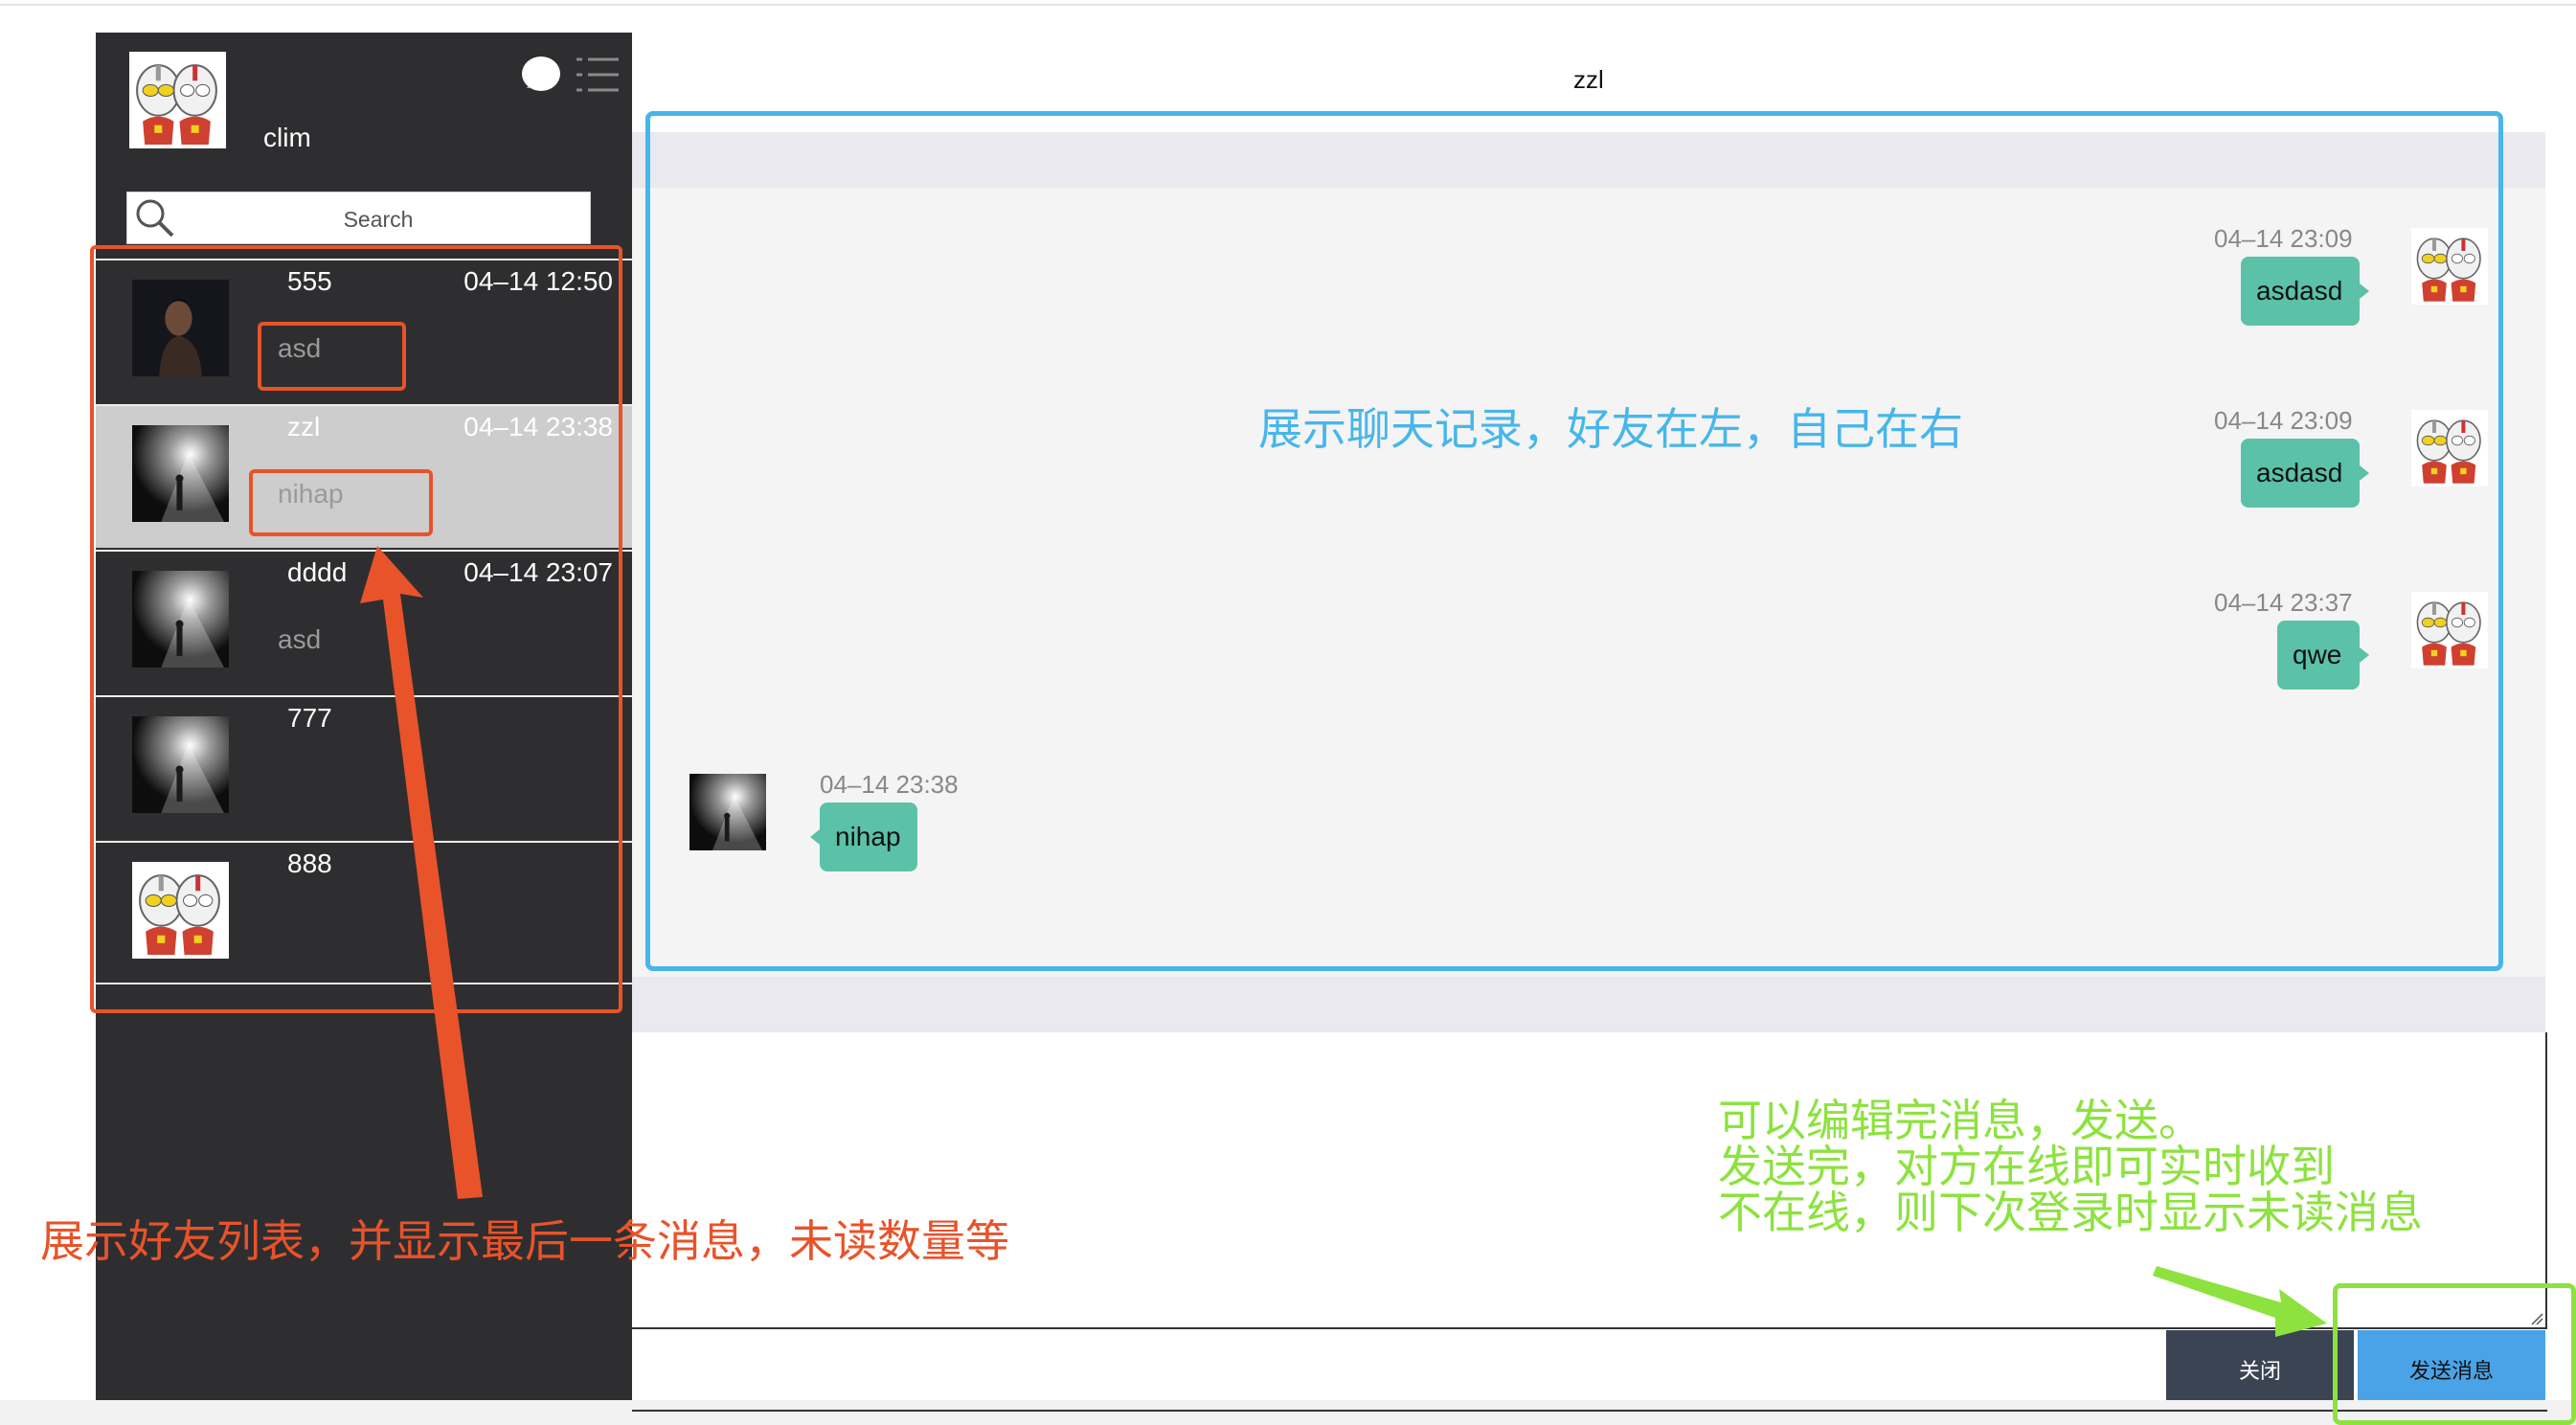 The width and height of the screenshot is (2576, 1425). What do you see at coordinates (364, 476) in the screenshot?
I see `friend-item: zzl 04–14 23:38 nihap` at bounding box center [364, 476].